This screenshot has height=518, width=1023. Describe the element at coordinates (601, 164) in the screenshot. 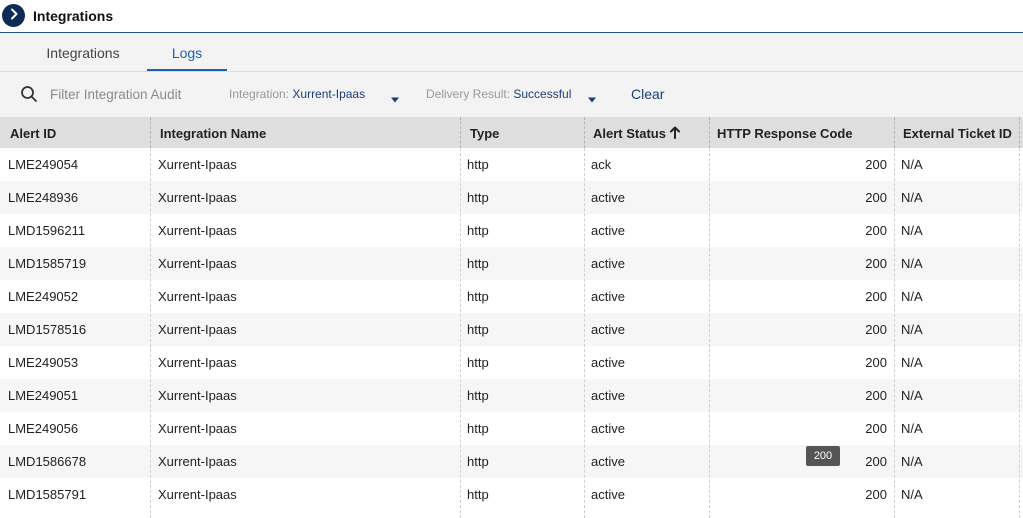

I see `cell-alert-status: ack` at that location.